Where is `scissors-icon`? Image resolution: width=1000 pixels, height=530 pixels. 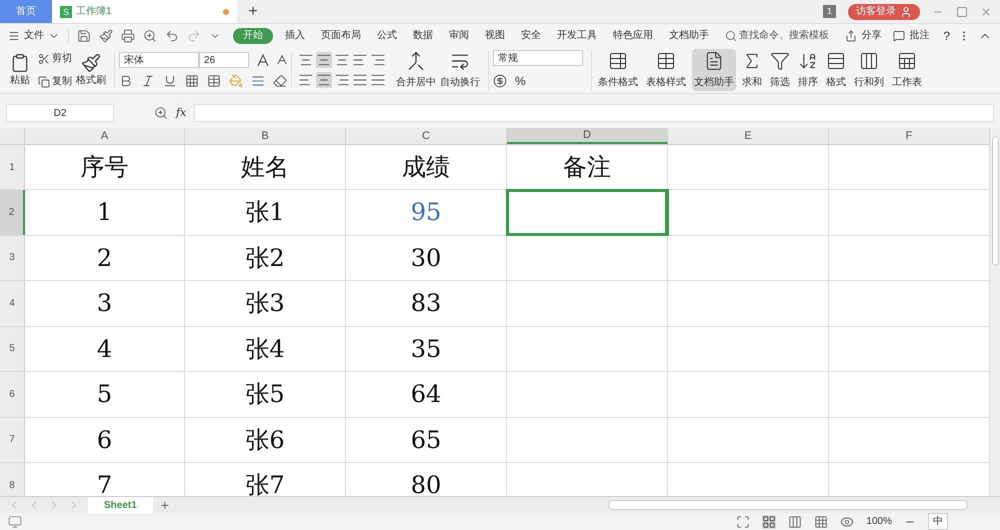
scissors-icon is located at coordinates (44, 58).